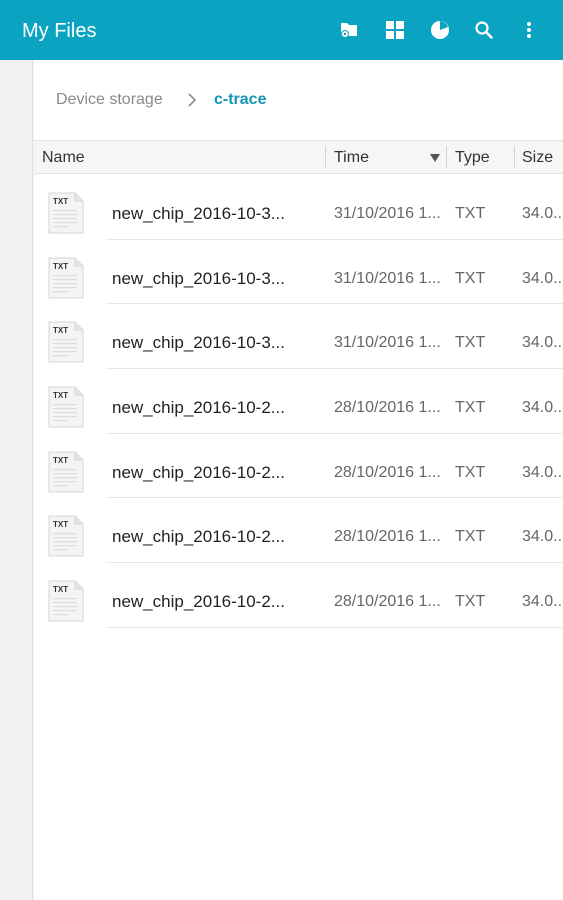 This screenshot has width=563, height=900. What do you see at coordinates (281, 30) in the screenshot?
I see `app-bar: My Files` at bounding box center [281, 30].